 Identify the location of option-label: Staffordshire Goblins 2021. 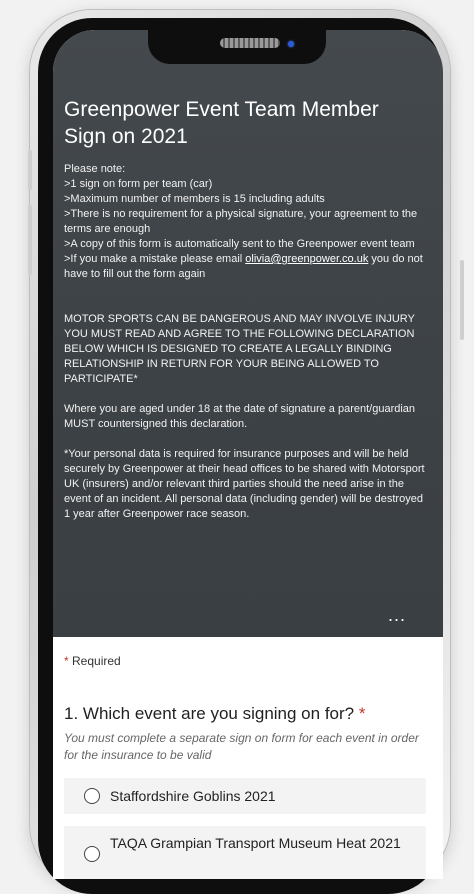
(193, 796).